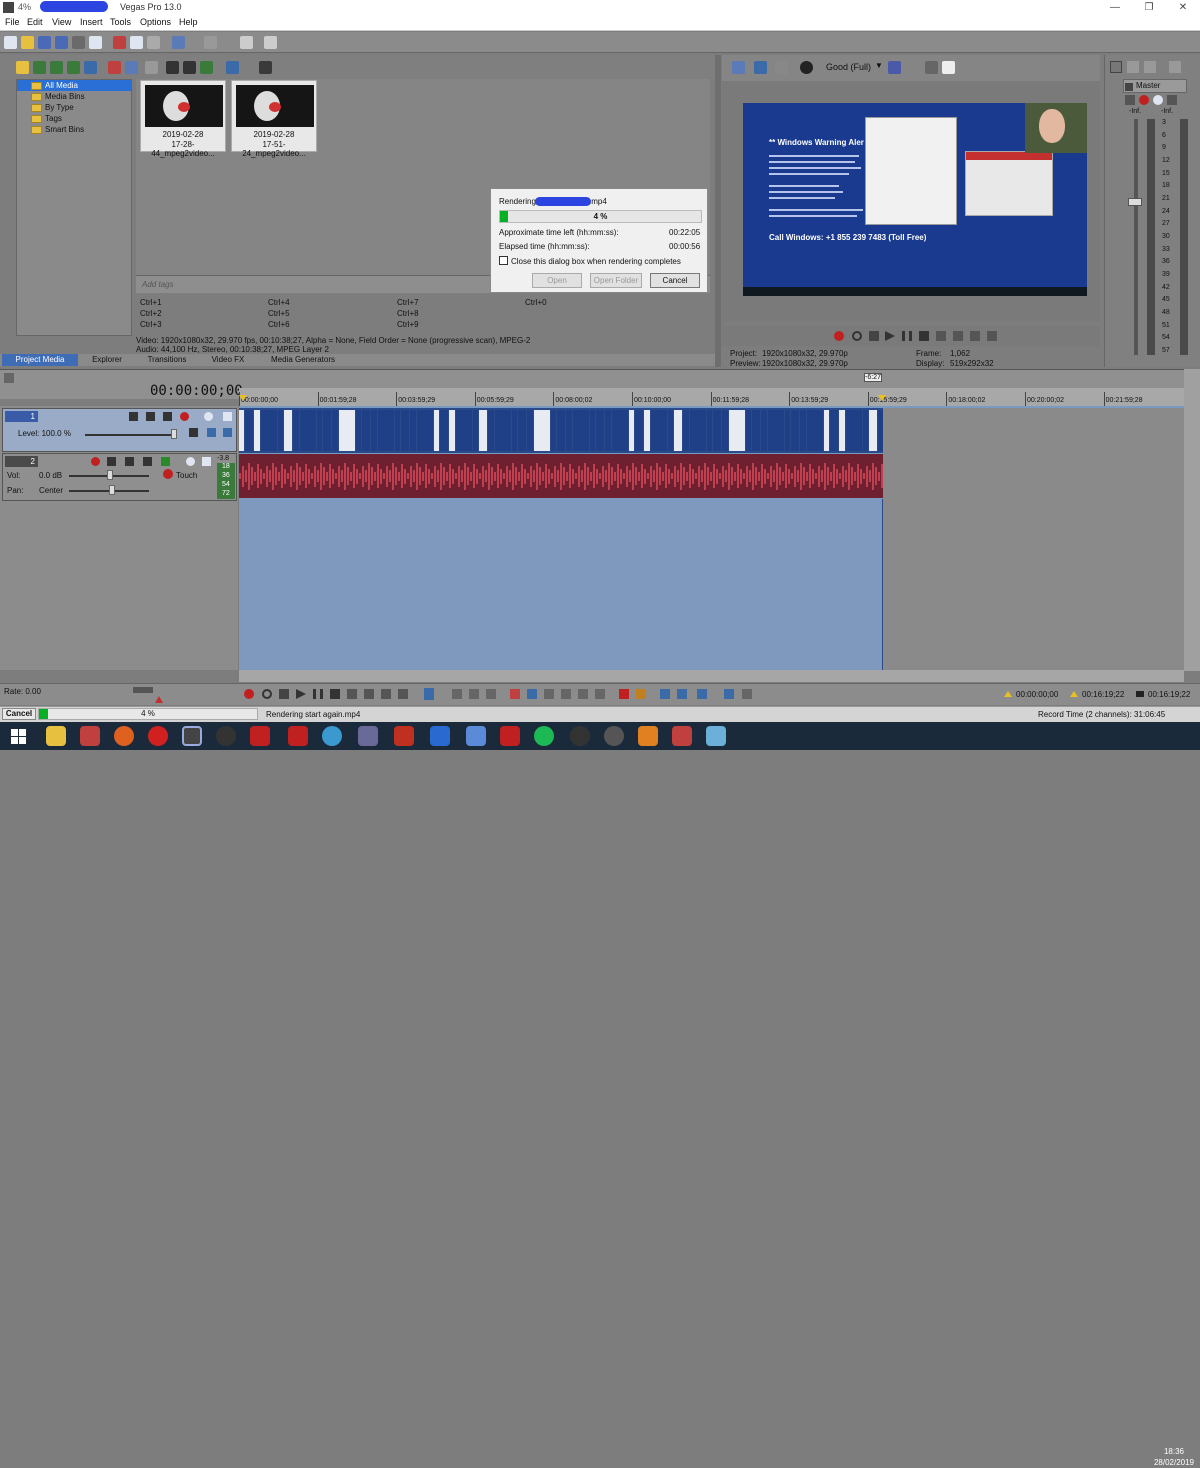  I want to click on expand-icon, so click(193, 432).